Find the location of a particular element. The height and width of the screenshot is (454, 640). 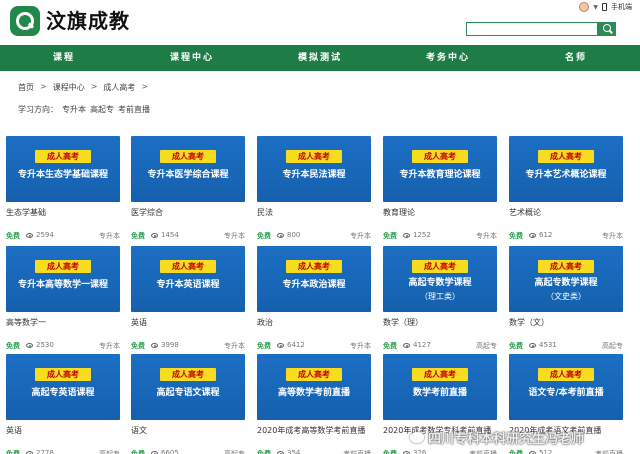

view-count: 612 is located at coordinates (546, 235).